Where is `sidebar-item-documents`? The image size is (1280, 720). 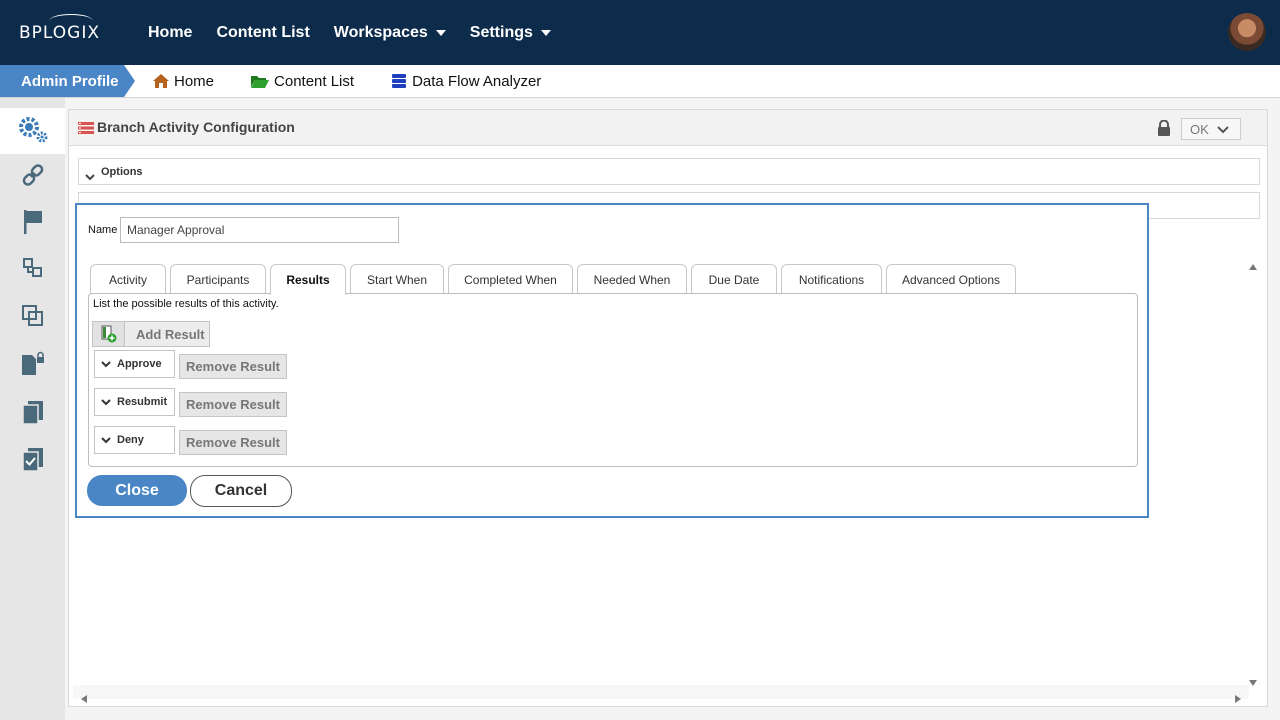 sidebar-item-documents is located at coordinates (32, 415).